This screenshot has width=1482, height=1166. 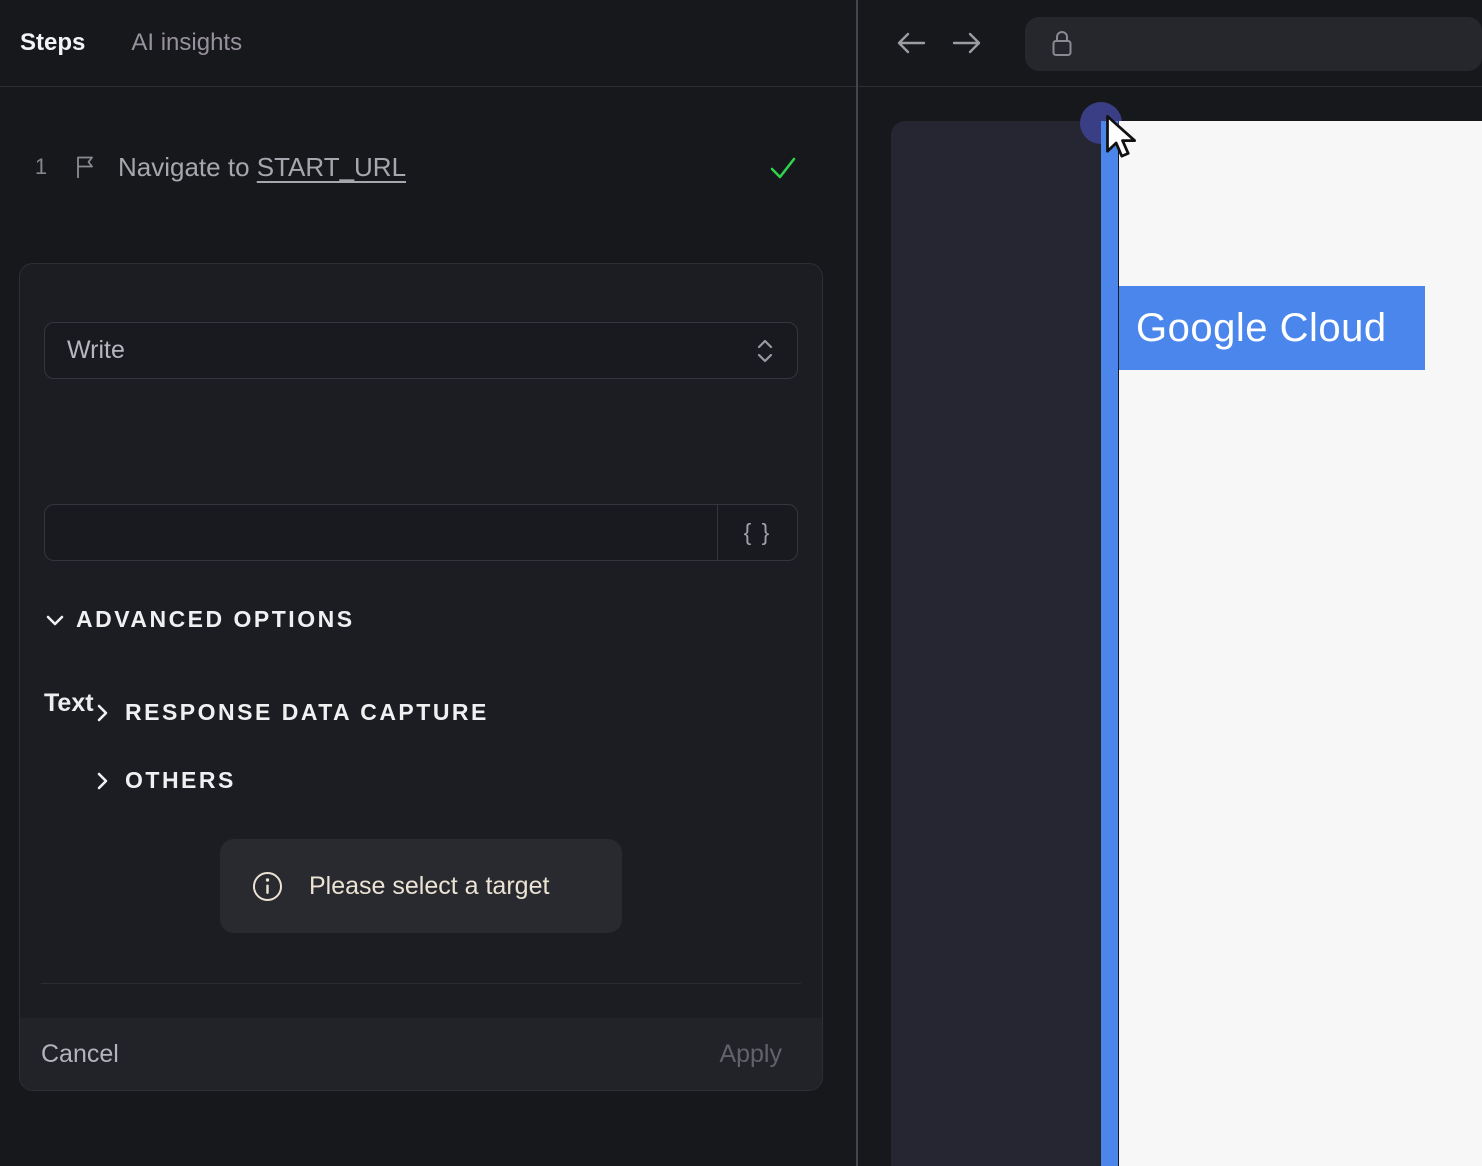 I want to click on card-divider, so click(x=421, y=983).